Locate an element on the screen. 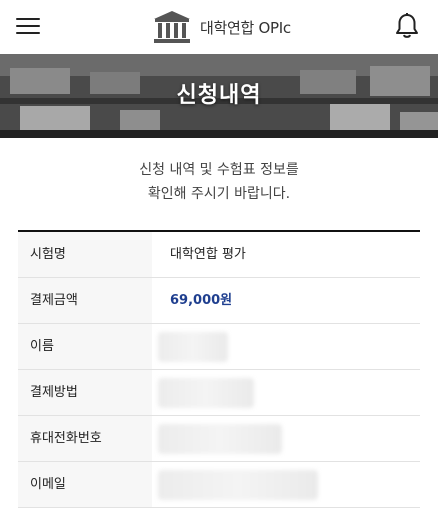 This screenshot has height=514, width=438. row-label: 결제금액 is located at coordinates (85, 300).